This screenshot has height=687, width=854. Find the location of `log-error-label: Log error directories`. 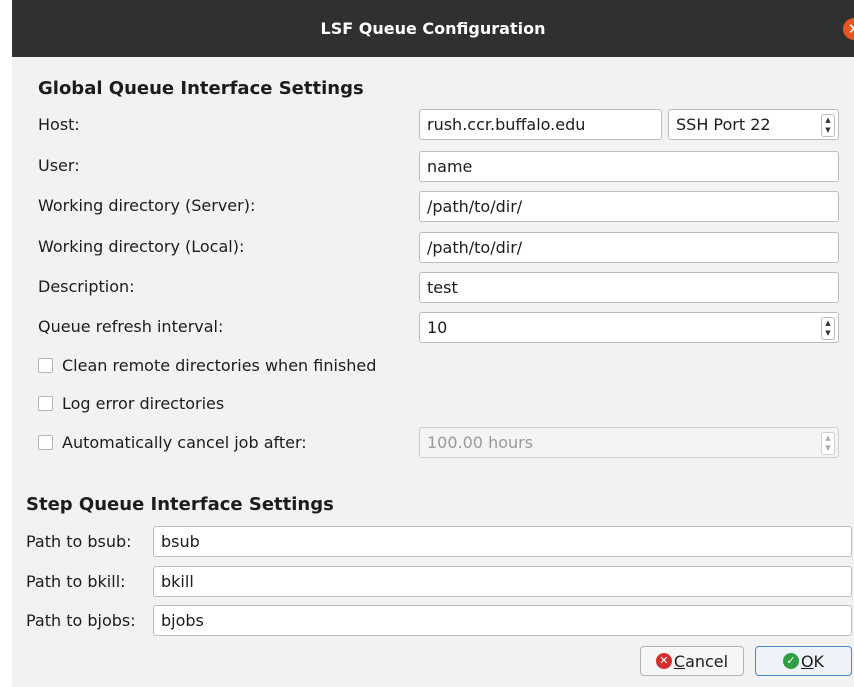

log-error-label: Log error directories is located at coordinates (143, 403).